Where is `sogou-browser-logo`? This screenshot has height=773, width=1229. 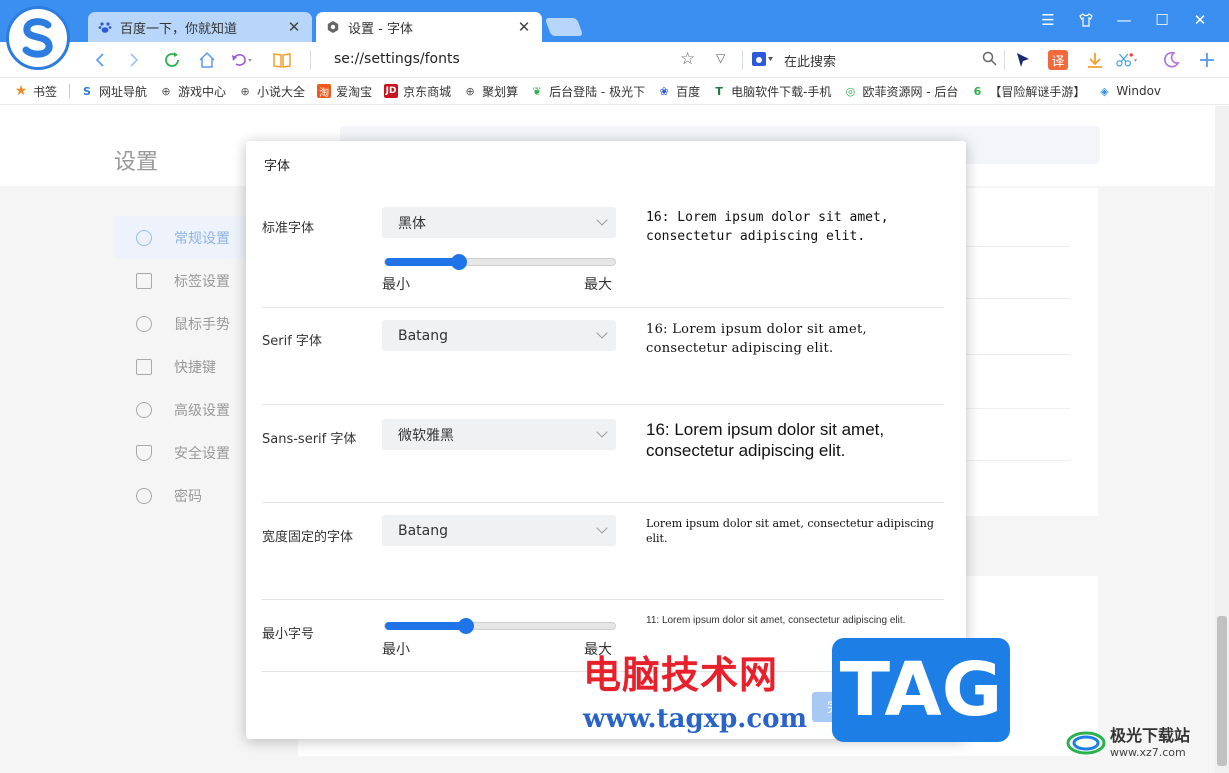 sogou-browser-logo is located at coordinates (38, 38).